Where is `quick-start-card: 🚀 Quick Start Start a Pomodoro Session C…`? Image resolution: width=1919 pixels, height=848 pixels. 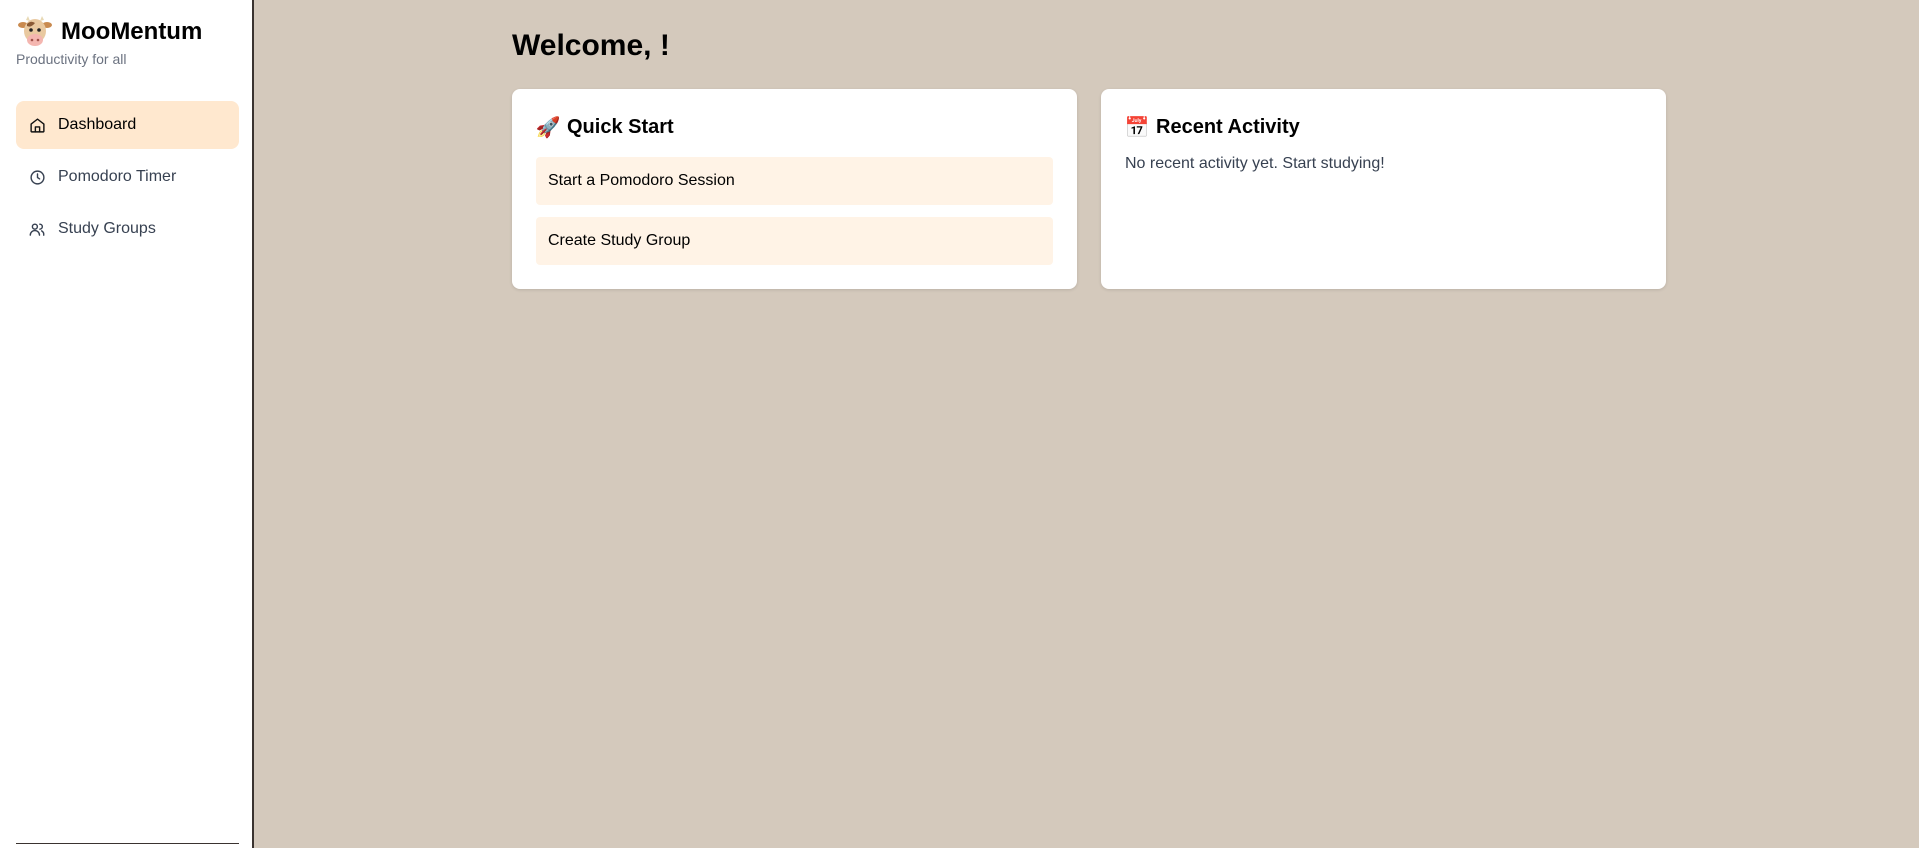
quick-start-card: 🚀 Quick Start Start a Pomodoro Session C… is located at coordinates (794, 189).